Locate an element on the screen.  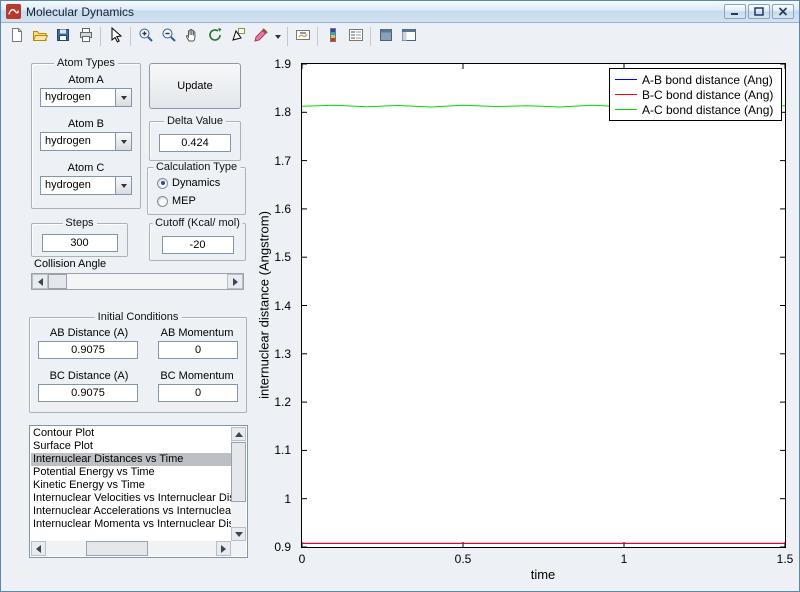
minimize-button is located at coordinates (735, 11).